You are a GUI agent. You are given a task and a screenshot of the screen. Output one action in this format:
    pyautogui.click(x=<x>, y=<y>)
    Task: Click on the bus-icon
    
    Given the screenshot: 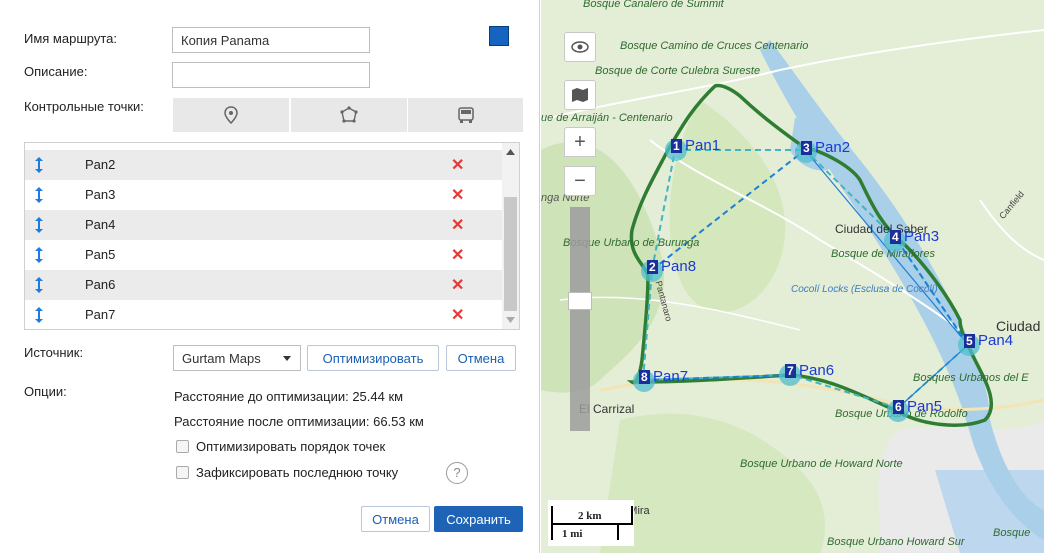 What is the action you would take?
    pyautogui.click(x=465, y=115)
    